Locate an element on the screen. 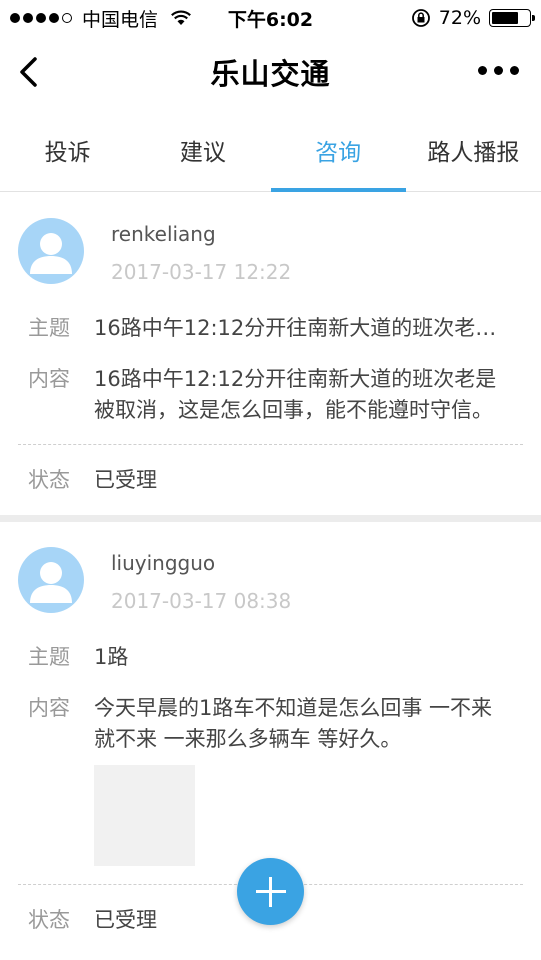  nav-bar: 乐山交通 is located at coordinates (270, 72).